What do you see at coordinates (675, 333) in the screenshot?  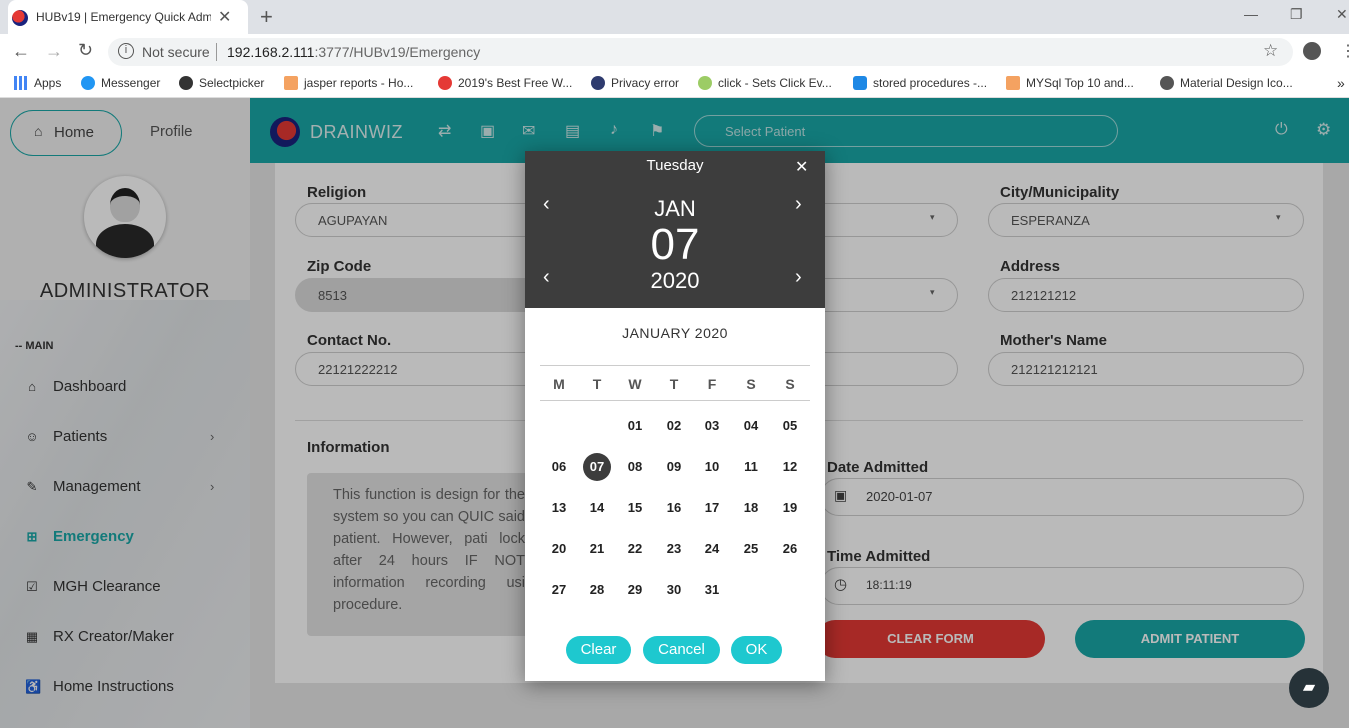 I see `calendar-month-title: JANUARY 2020` at bounding box center [675, 333].